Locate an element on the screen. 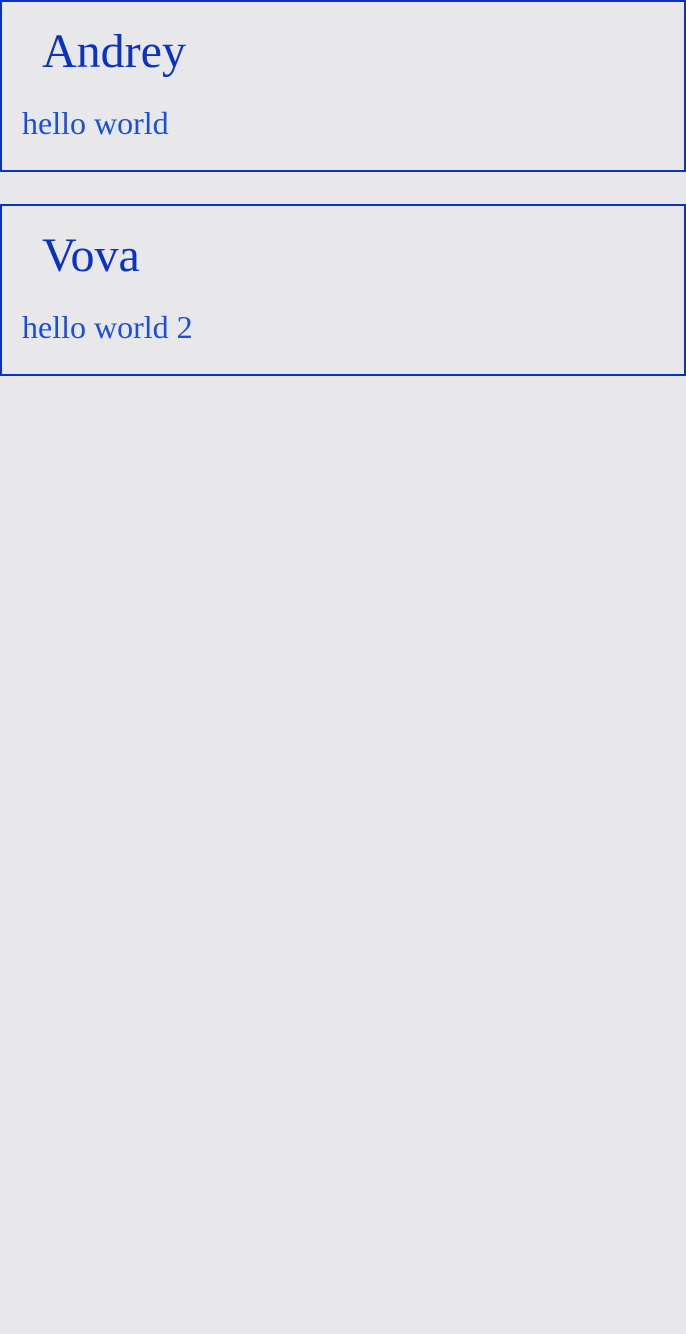 This screenshot has width=686, height=1334. author-name: Vova is located at coordinates (91, 255).